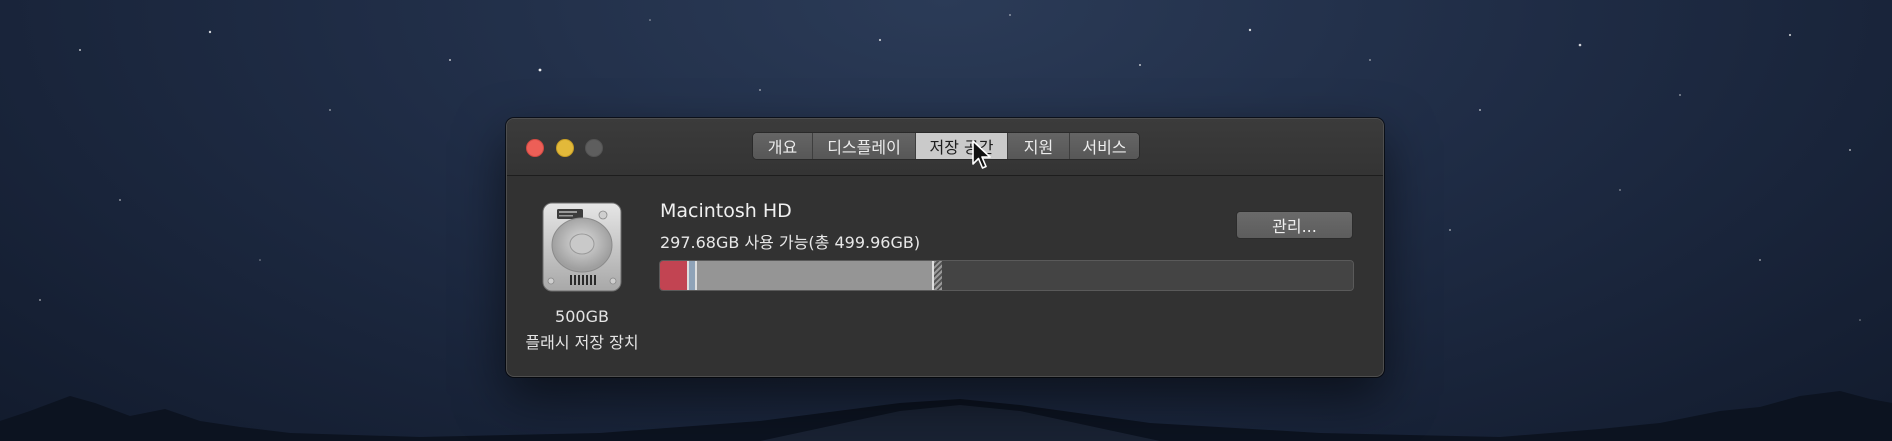 Image resolution: width=1892 pixels, height=441 pixels. What do you see at coordinates (1147, 275) in the screenshot?
I see `storage-free-space` at bounding box center [1147, 275].